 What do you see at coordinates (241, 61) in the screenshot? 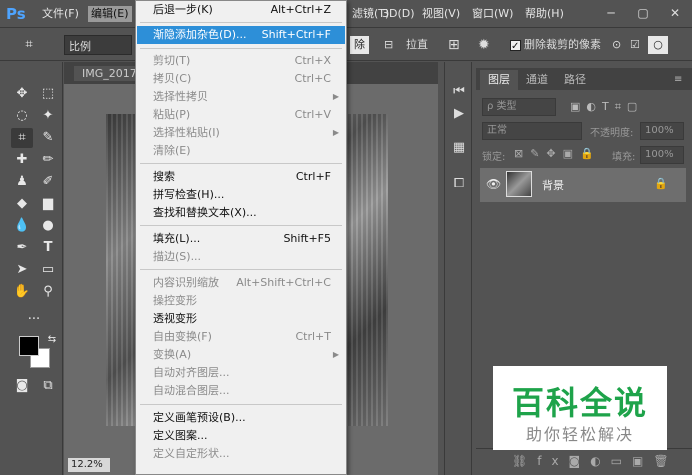
I see `menu-item-cut: 剪切(T) Ctrl+X` at bounding box center [241, 61].